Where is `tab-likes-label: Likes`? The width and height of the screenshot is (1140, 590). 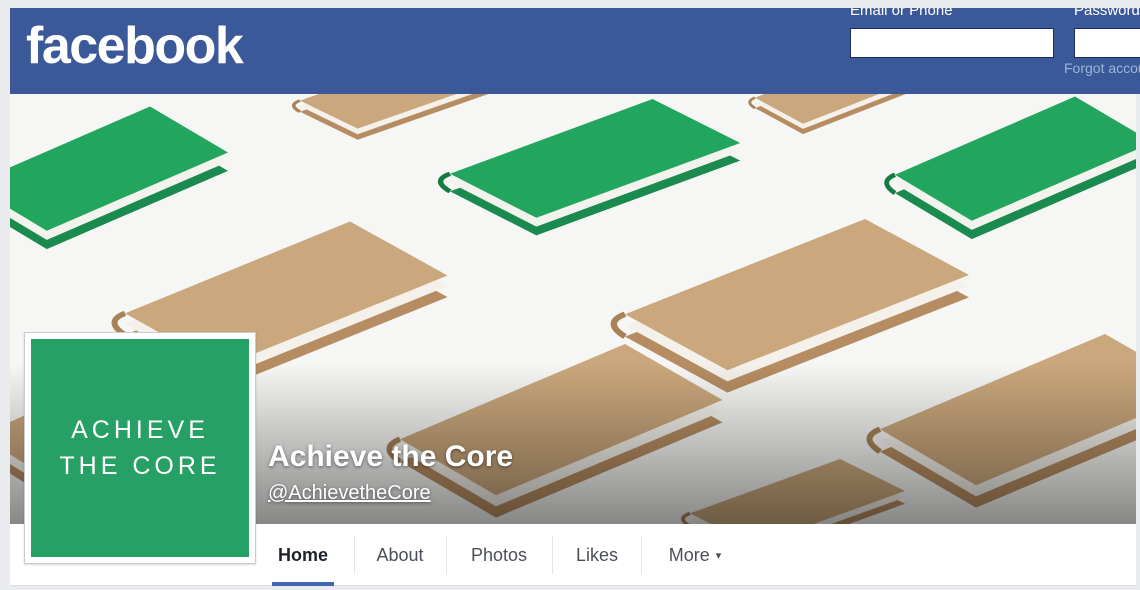 tab-likes-label: Likes is located at coordinates (597, 554).